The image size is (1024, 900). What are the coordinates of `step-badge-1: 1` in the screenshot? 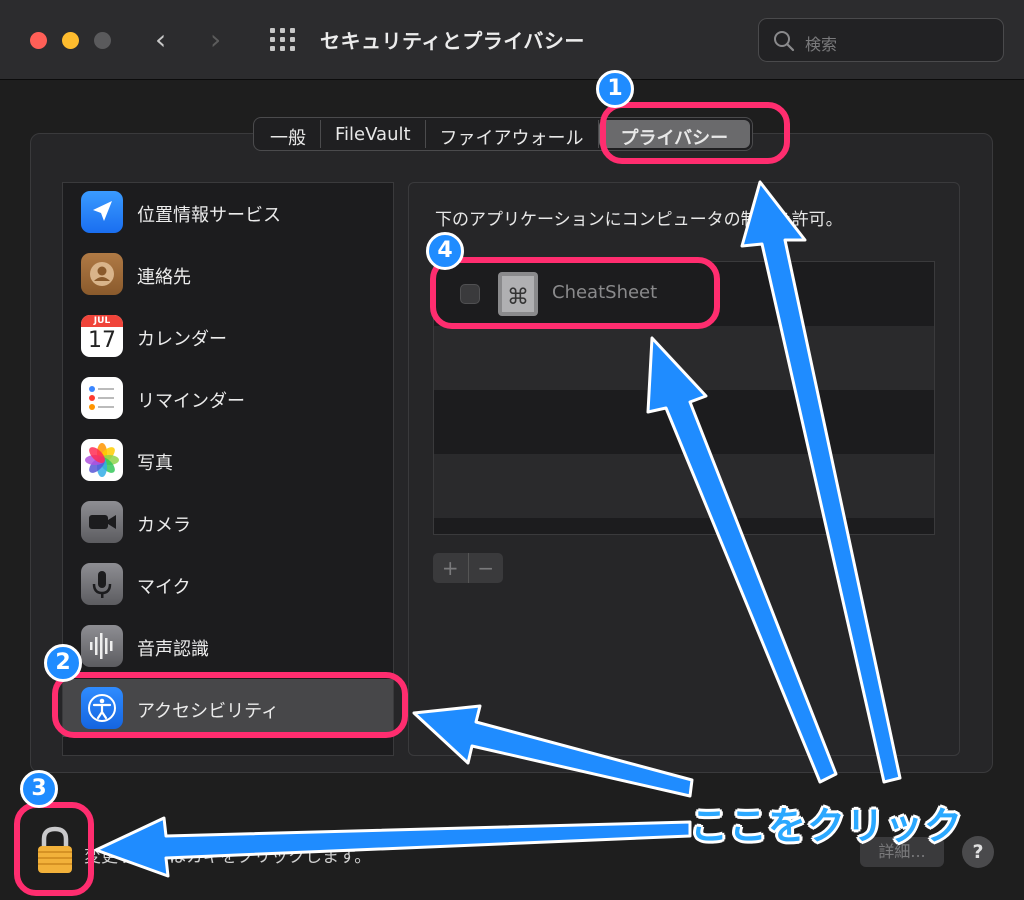 It's located at (615, 89).